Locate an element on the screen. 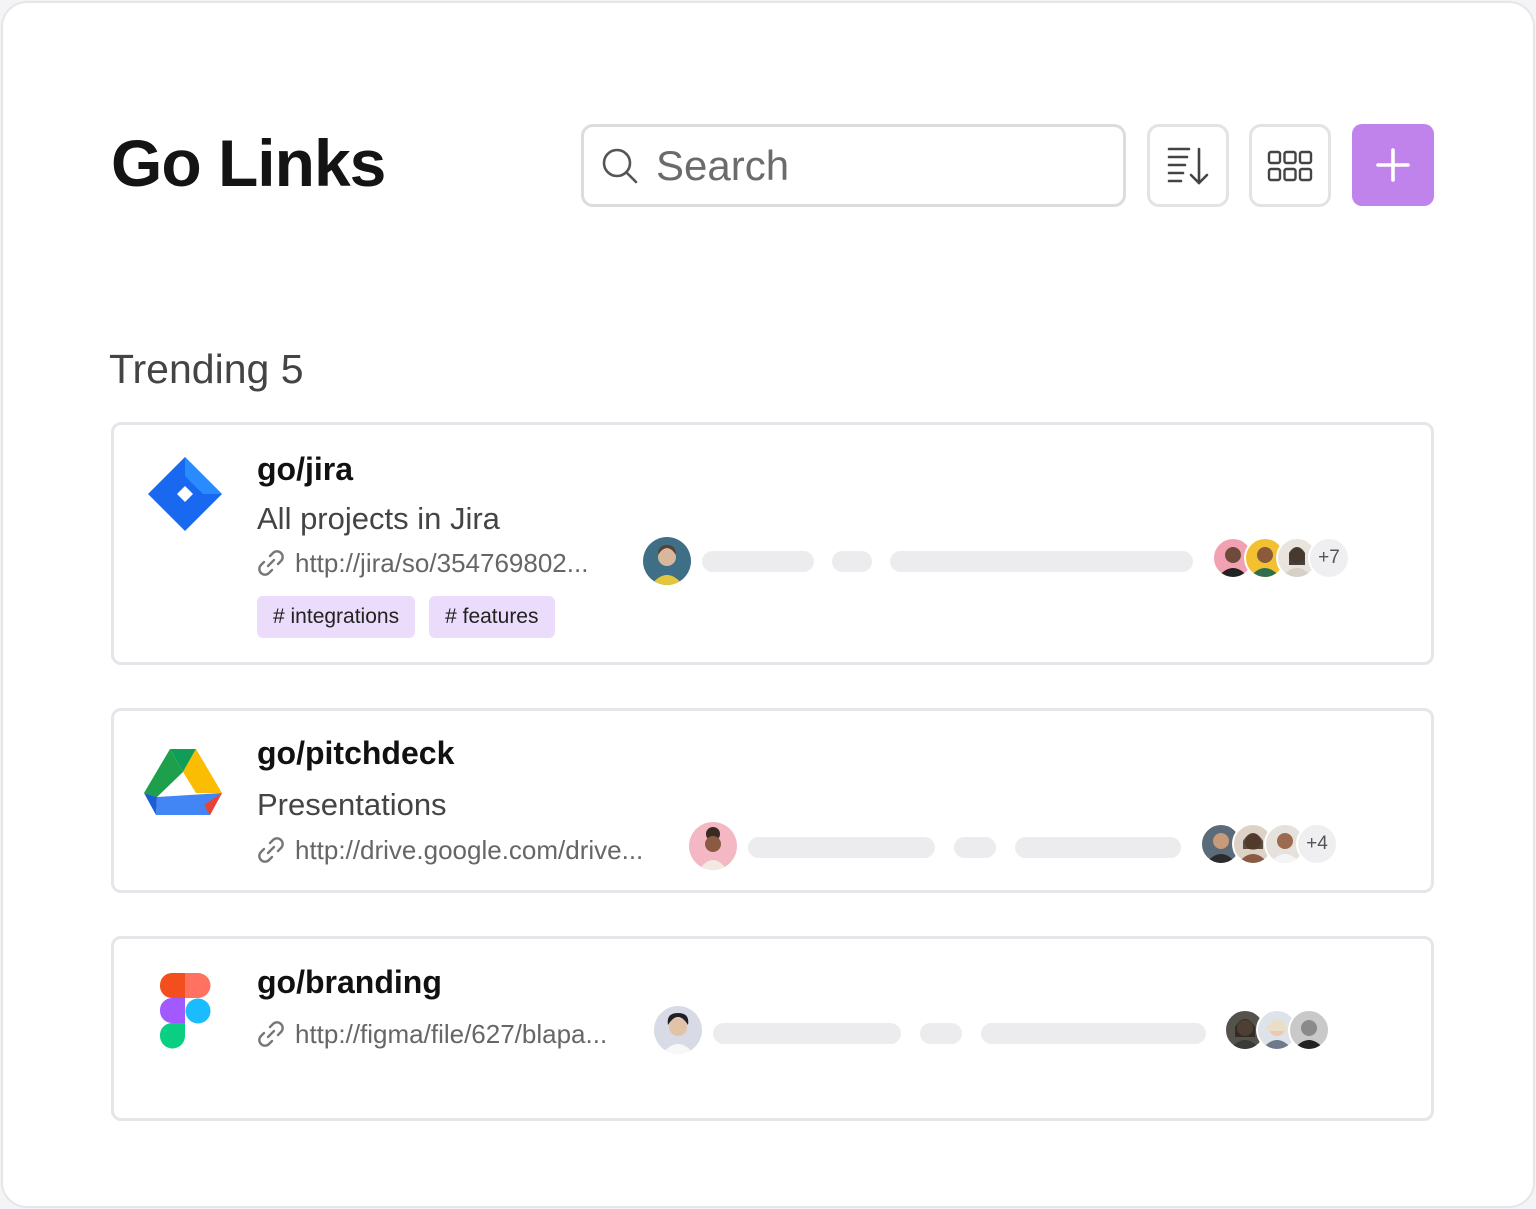 Image resolution: width=1536 pixels, height=1209 pixels. page-title: Go Links is located at coordinates (248, 163).